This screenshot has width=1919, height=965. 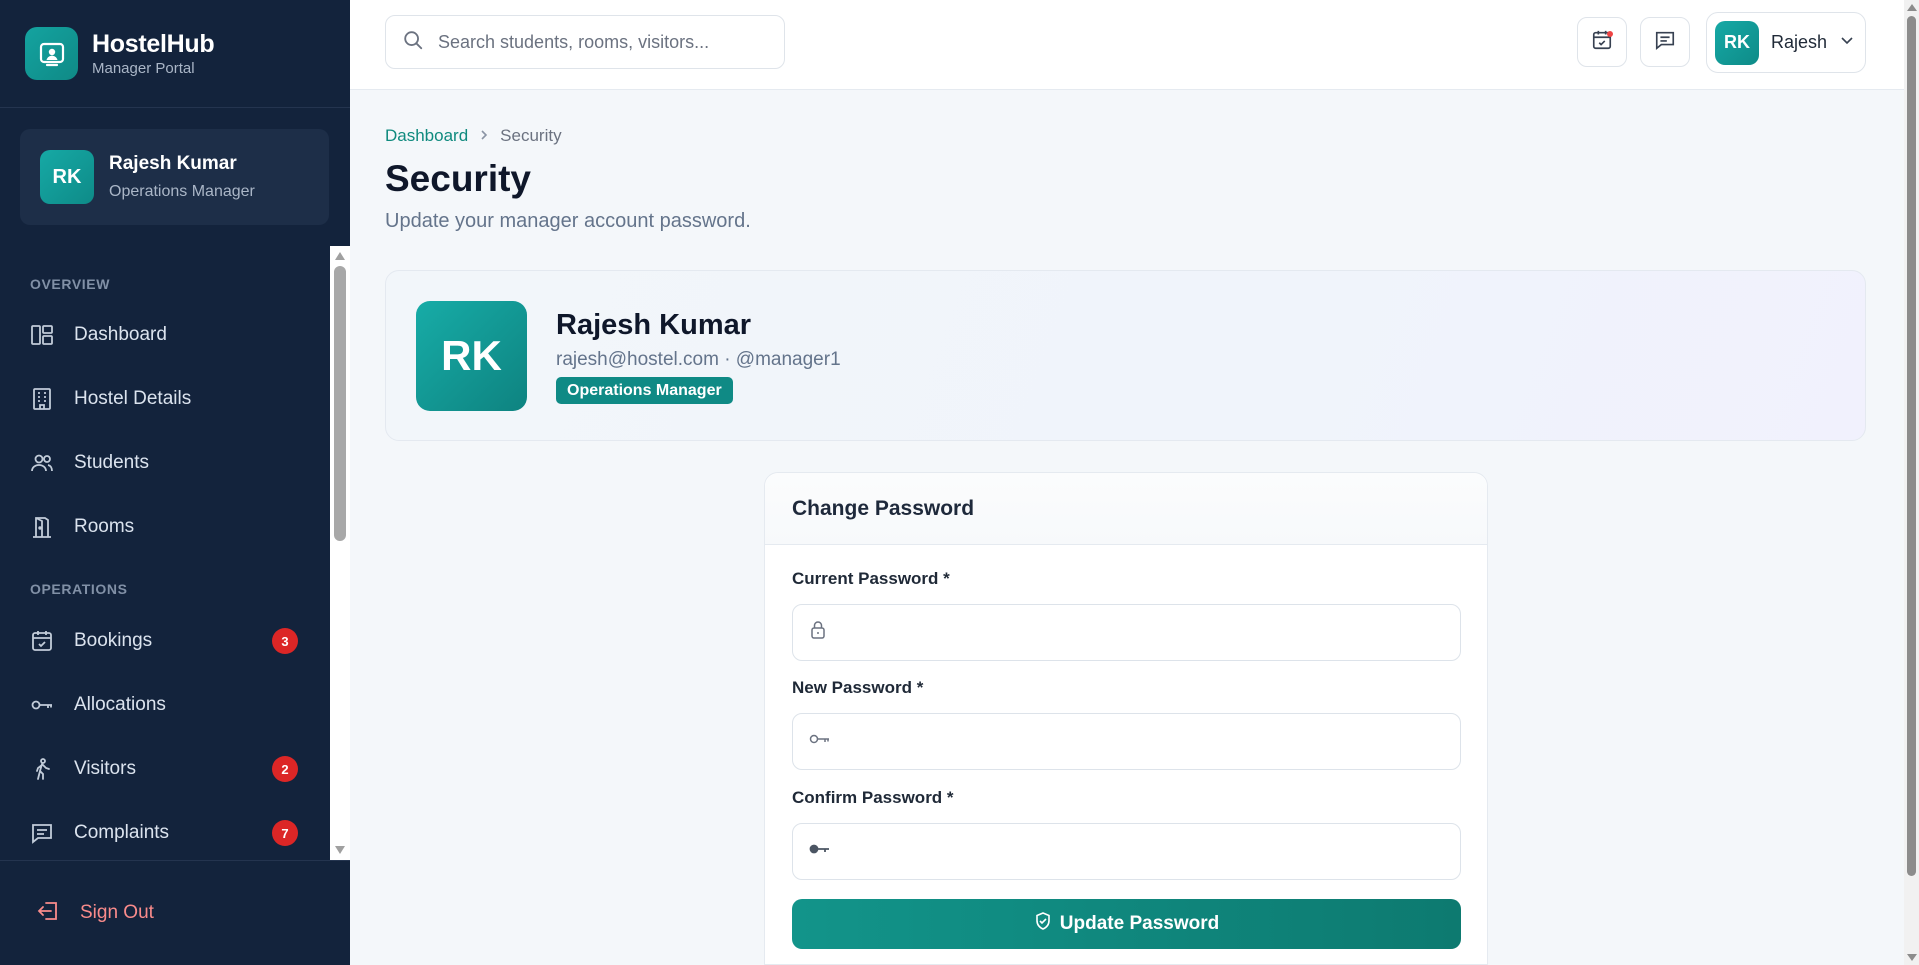 What do you see at coordinates (644, 390) in the screenshot?
I see `role-badge: Operations Manager` at bounding box center [644, 390].